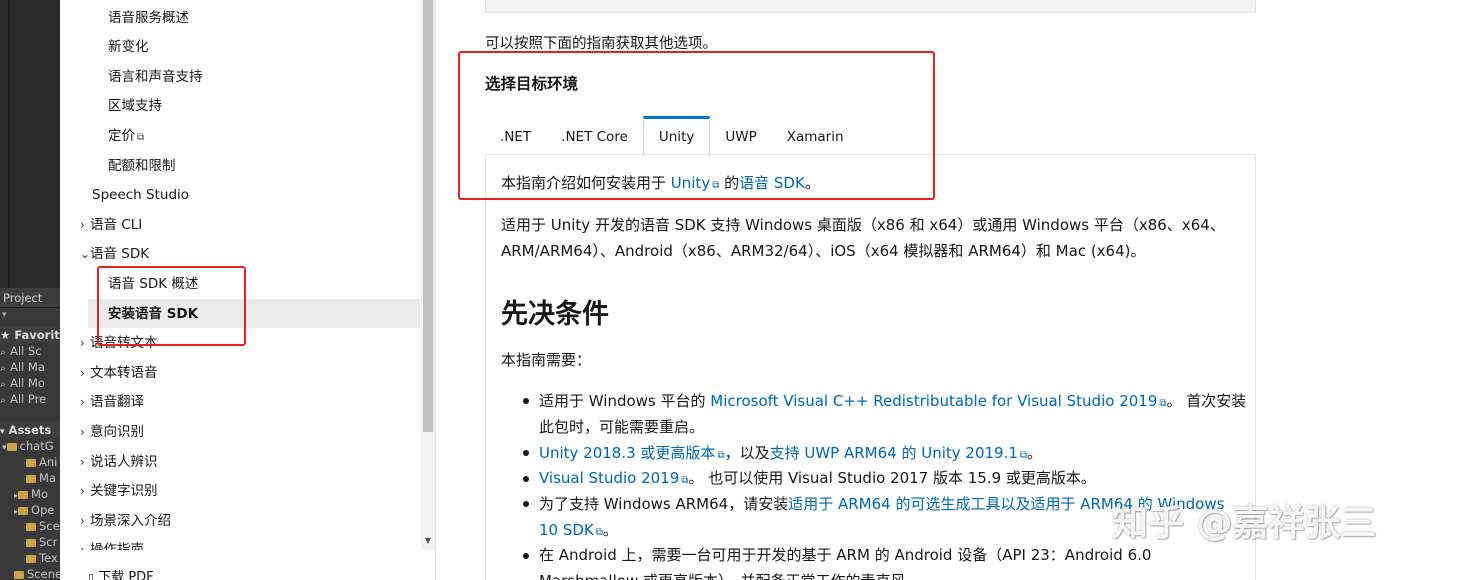 Image resolution: width=1472 pixels, height=580 pixels. I want to click on scroll-down-arrow-icon: ▼, so click(428, 540).